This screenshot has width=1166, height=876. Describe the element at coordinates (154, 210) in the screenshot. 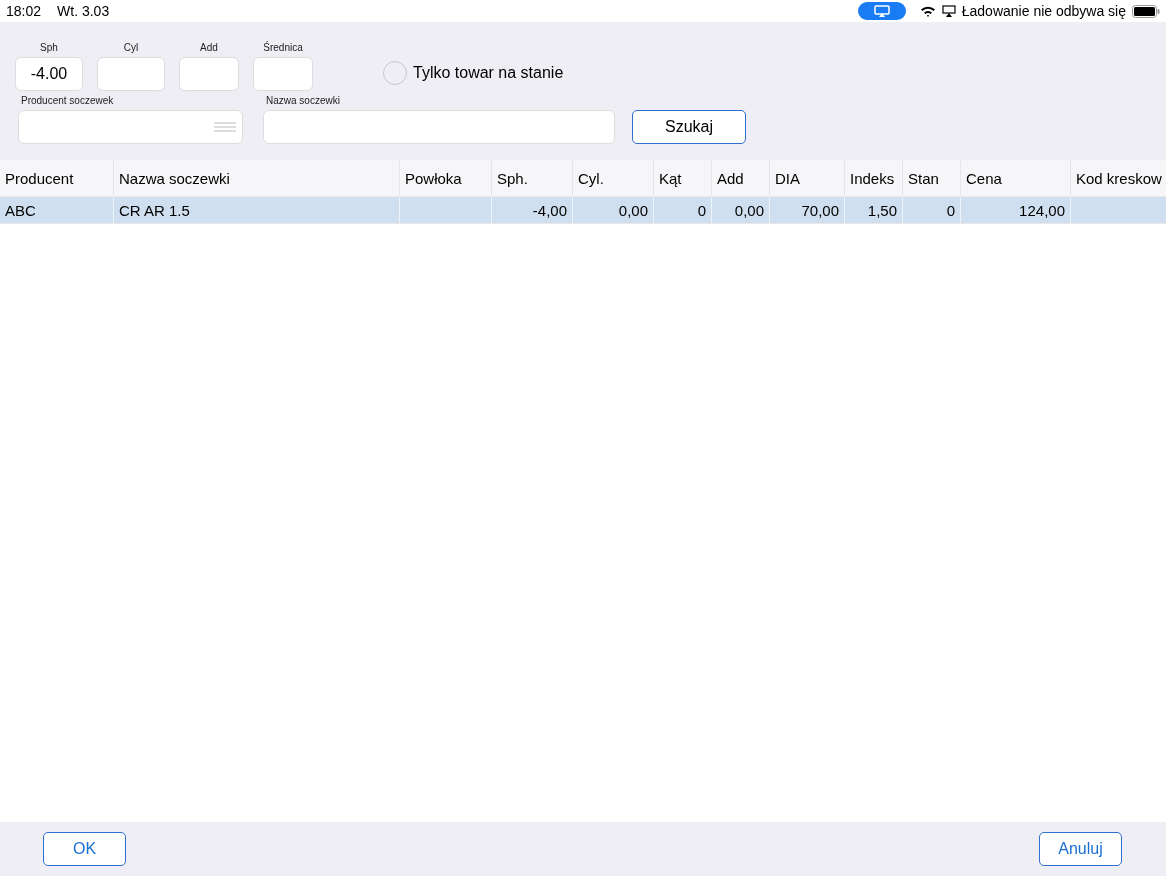

I see `table-cell: CR AR 1.5` at that location.